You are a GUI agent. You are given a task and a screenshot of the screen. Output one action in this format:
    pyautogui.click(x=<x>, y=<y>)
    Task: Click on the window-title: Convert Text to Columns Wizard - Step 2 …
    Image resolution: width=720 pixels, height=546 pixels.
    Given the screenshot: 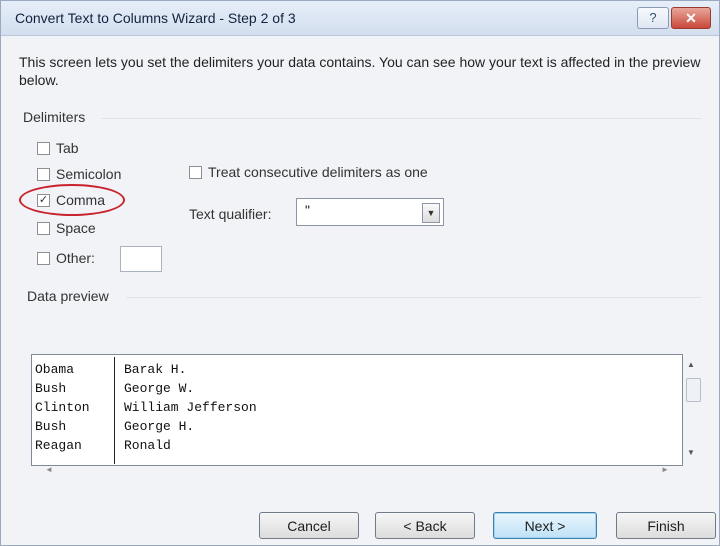 What is the action you would take?
    pyautogui.click(x=155, y=18)
    